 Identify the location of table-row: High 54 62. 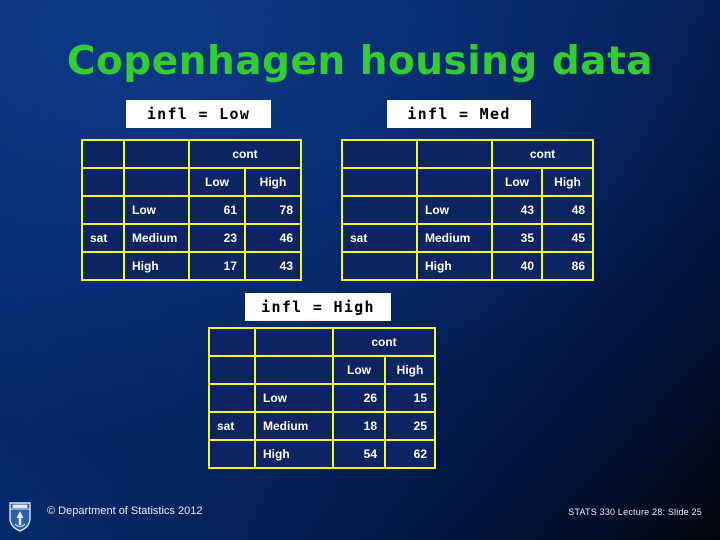
(322, 454).